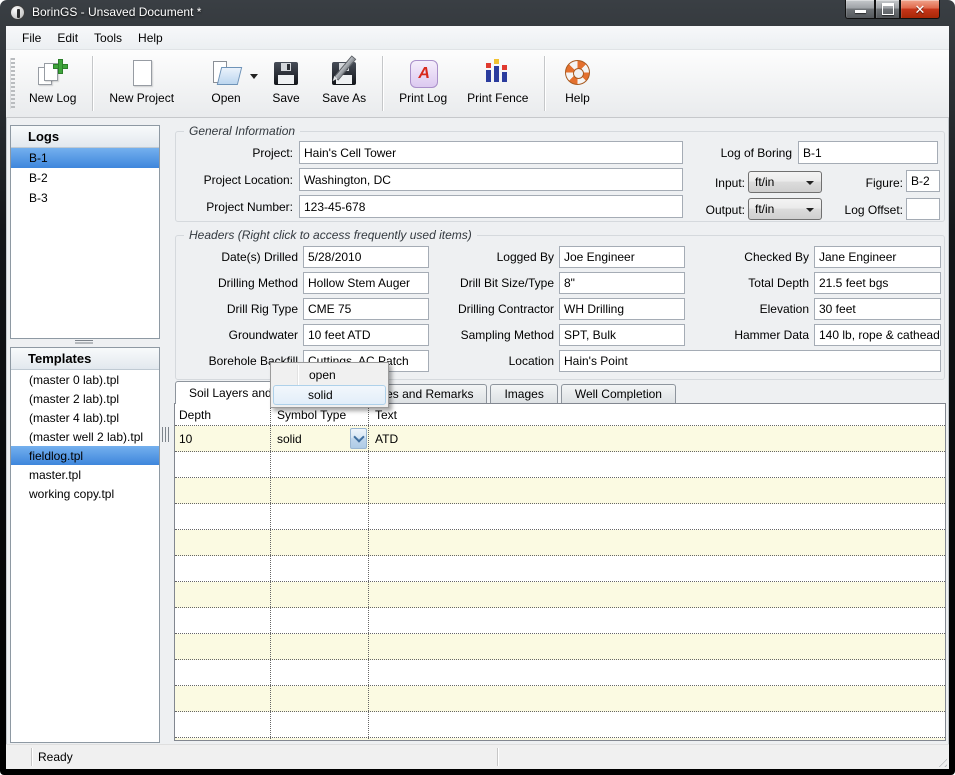 The height and width of the screenshot is (775, 955). What do you see at coordinates (785, 209) in the screenshot?
I see `output-units-dropdown: ft/in` at bounding box center [785, 209].